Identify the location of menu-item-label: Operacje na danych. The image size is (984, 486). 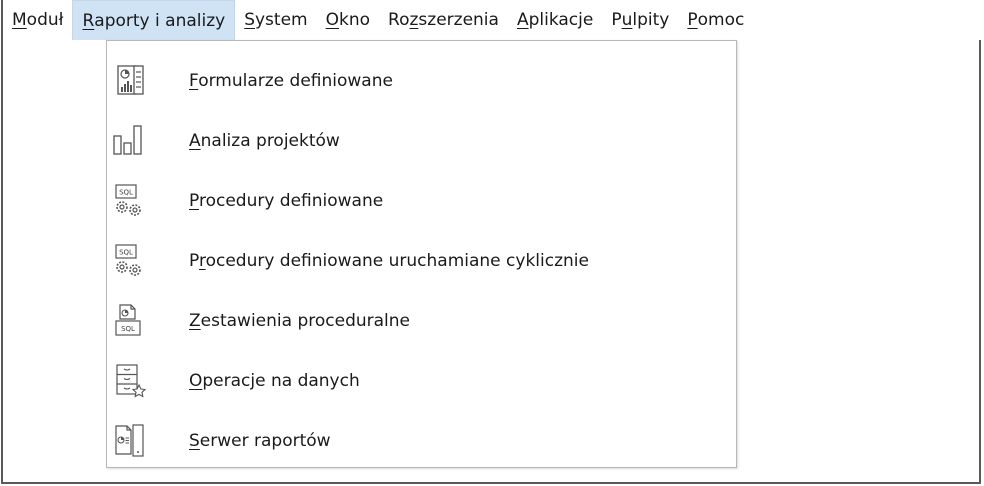
(274, 381).